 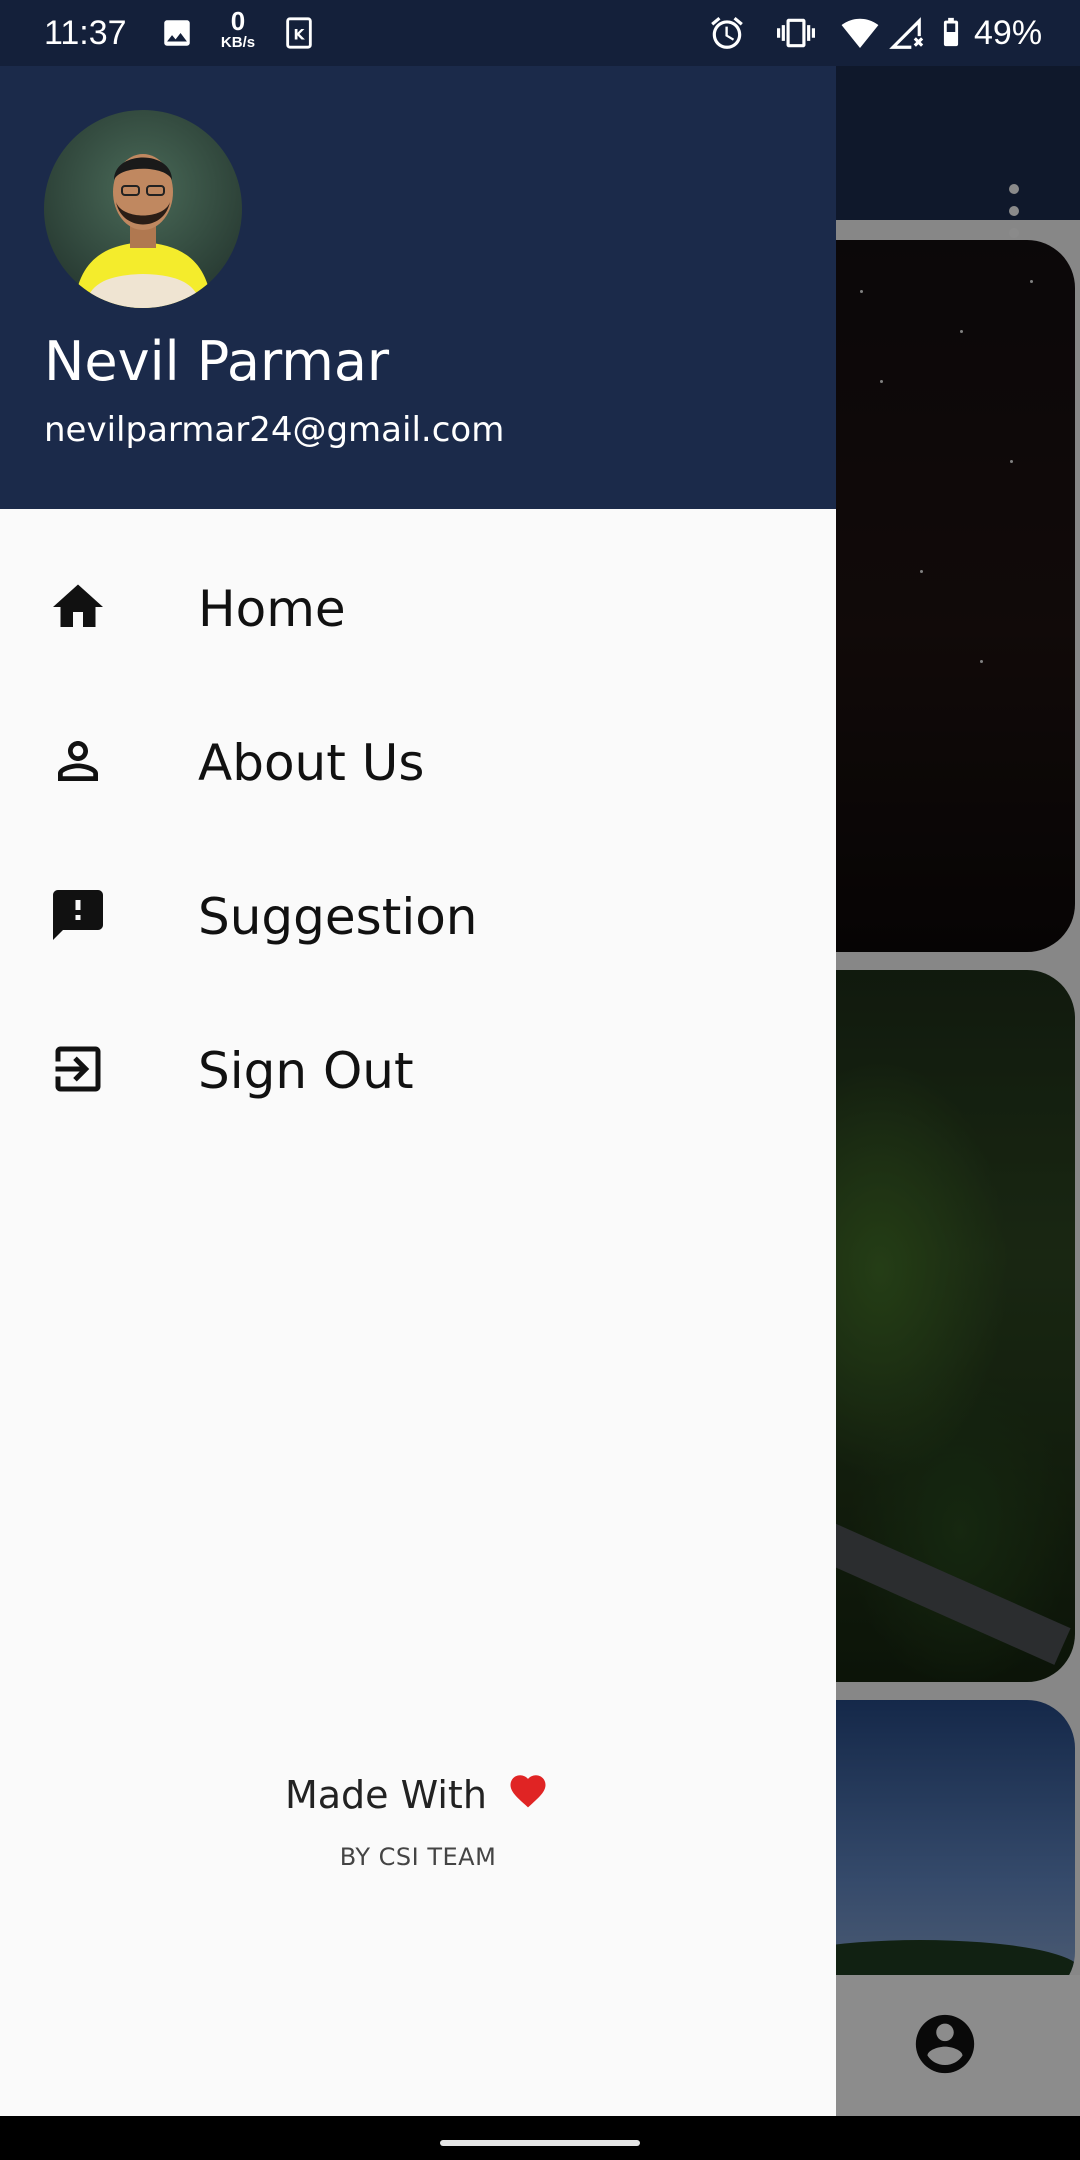 What do you see at coordinates (540, 33) in the screenshot?
I see `status-bar: 11:37 0 KB/s K 49%` at bounding box center [540, 33].